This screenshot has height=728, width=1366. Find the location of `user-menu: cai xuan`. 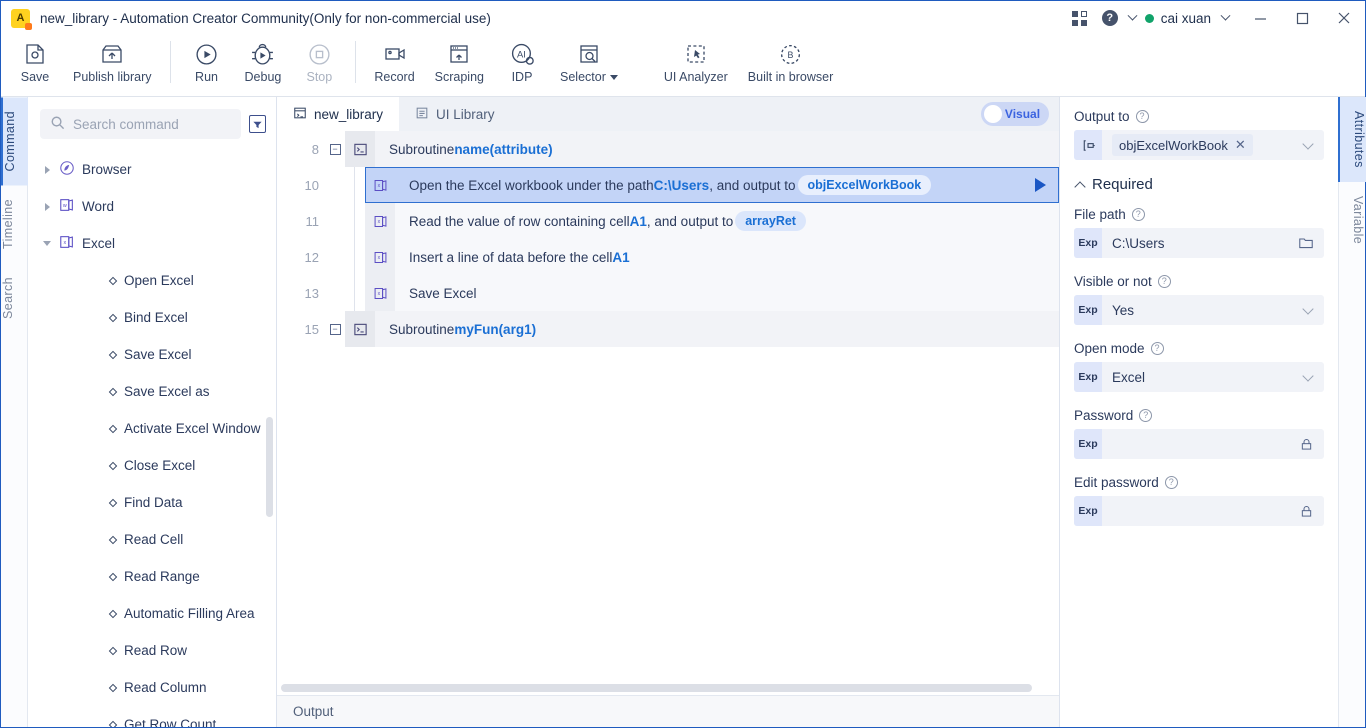

user-menu: cai xuan is located at coordinates (1189, 18).